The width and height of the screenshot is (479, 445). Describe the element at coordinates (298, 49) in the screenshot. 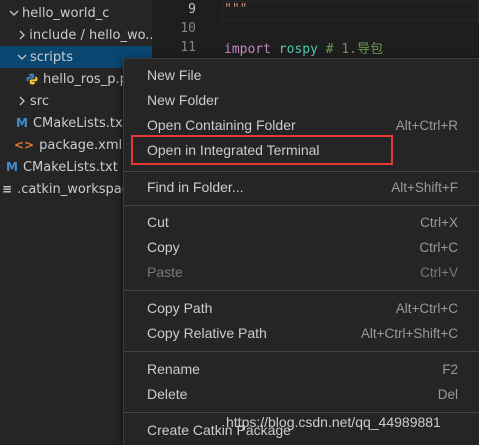

I see `code-module: rospy` at that location.